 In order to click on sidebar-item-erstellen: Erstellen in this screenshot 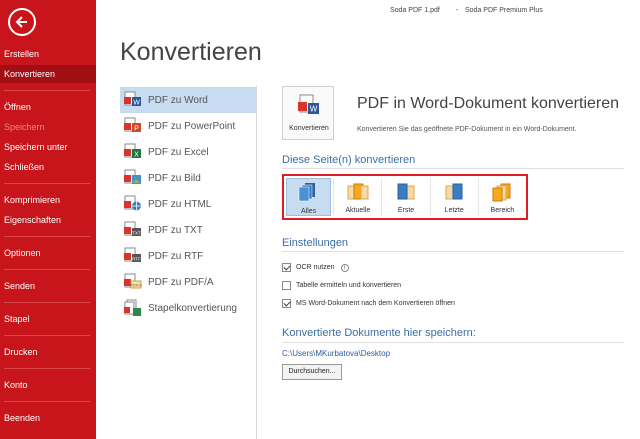, I will do `click(48, 54)`.